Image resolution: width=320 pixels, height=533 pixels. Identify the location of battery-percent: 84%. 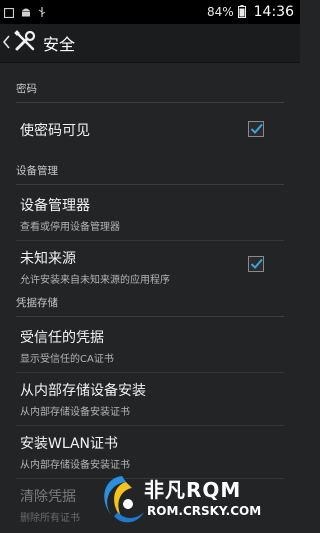
(220, 12).